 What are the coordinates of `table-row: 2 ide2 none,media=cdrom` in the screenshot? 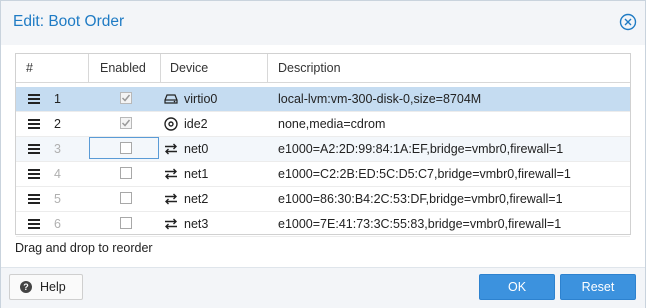 It's located at (323, 124).